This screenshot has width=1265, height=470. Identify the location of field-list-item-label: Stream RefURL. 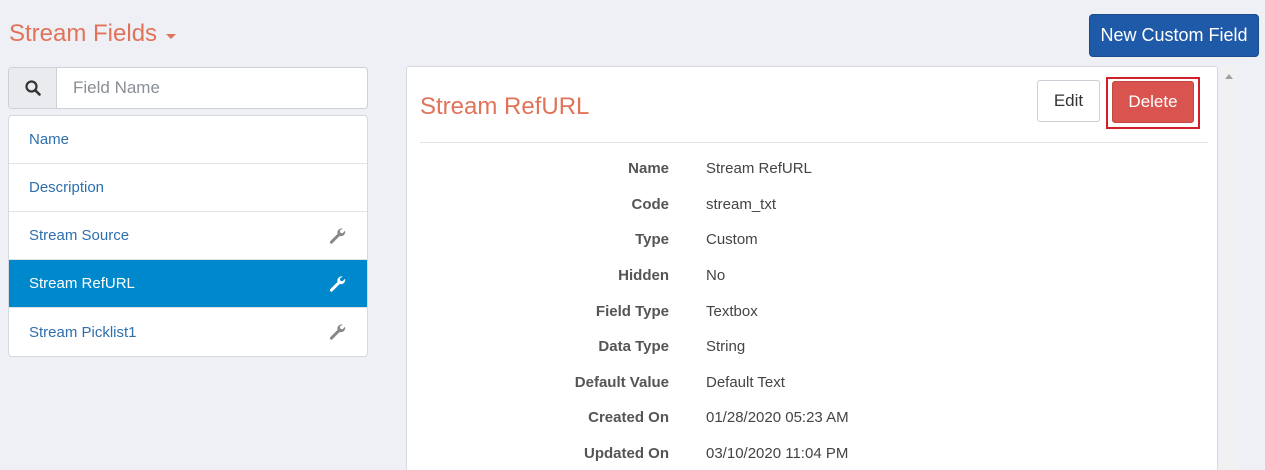
(82, 283).